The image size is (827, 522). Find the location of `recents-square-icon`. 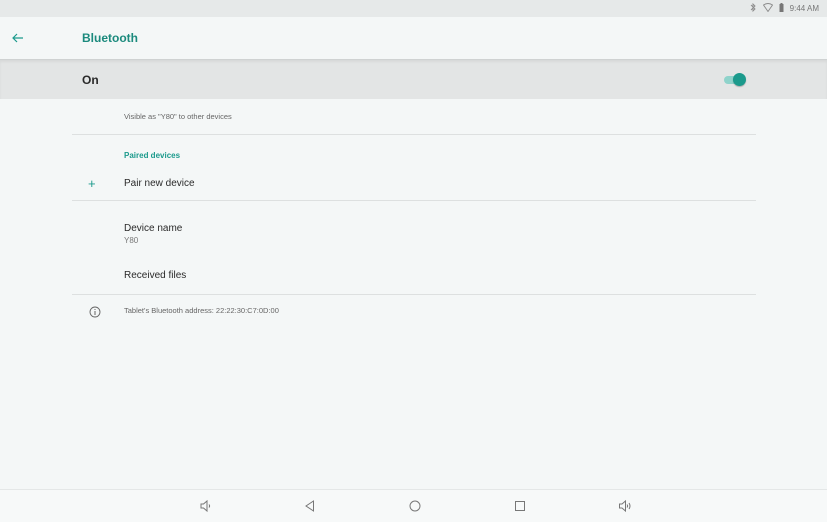

recents-square-icon is located at coordinates (520, 506).